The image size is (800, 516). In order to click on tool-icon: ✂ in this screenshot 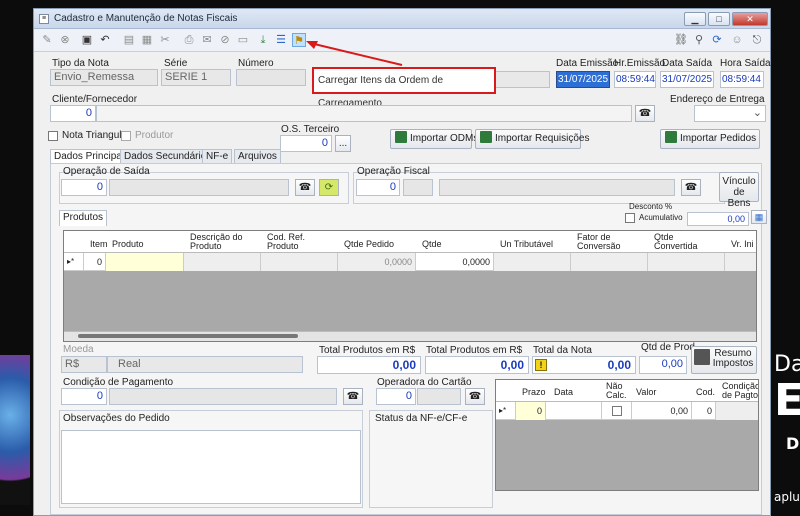, I will do `click(165, 40)`.